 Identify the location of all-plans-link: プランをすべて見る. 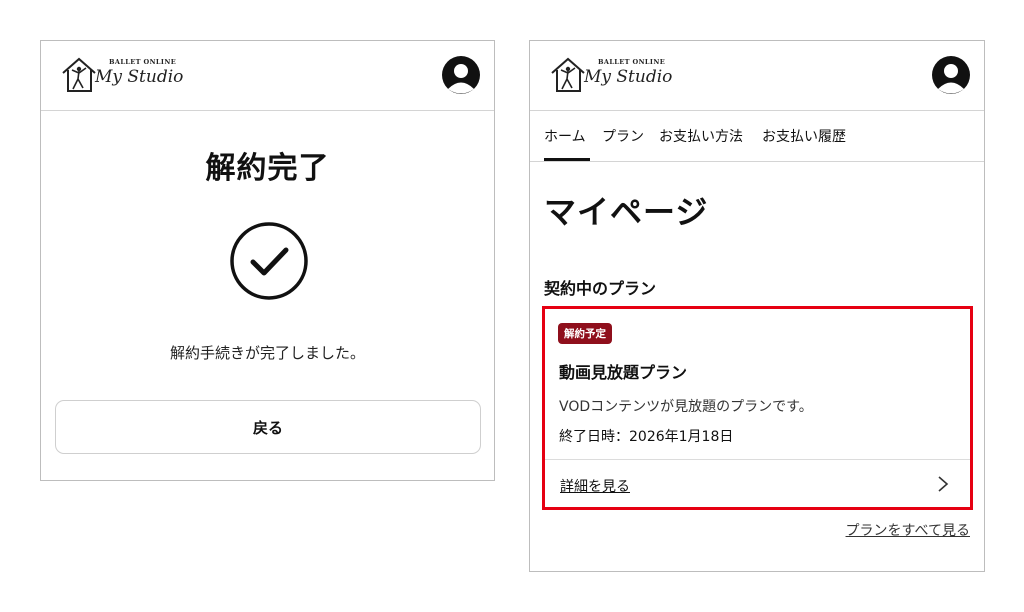
(908, 530).